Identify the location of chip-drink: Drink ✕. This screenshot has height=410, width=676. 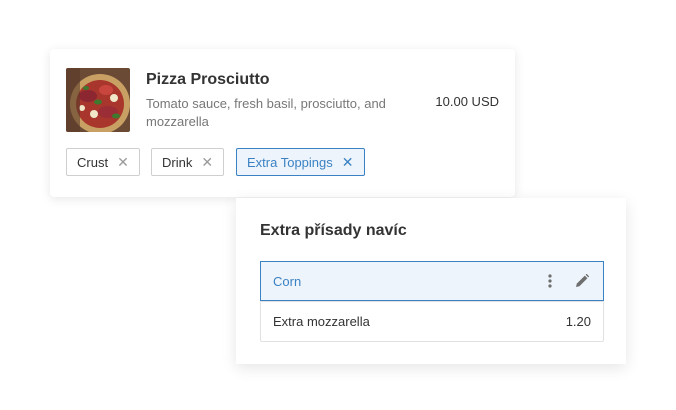
(188, 162).